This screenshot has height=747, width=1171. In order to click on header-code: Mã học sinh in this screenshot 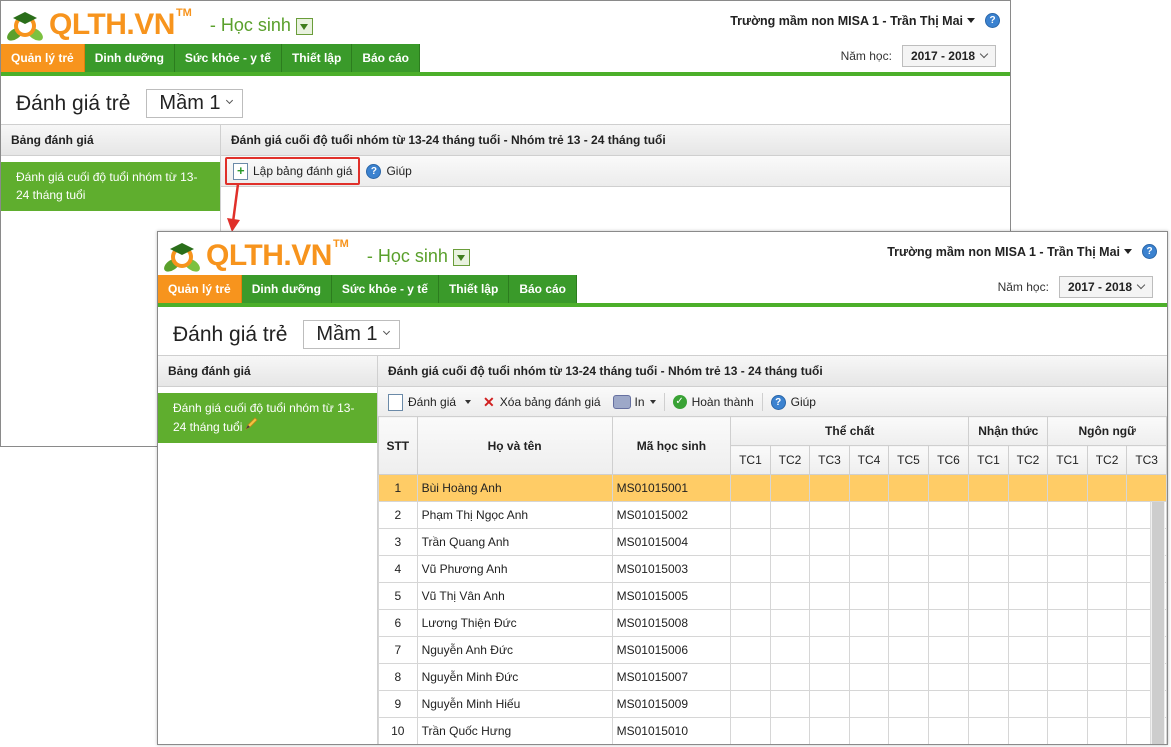, I will do `click(671, 445)`.